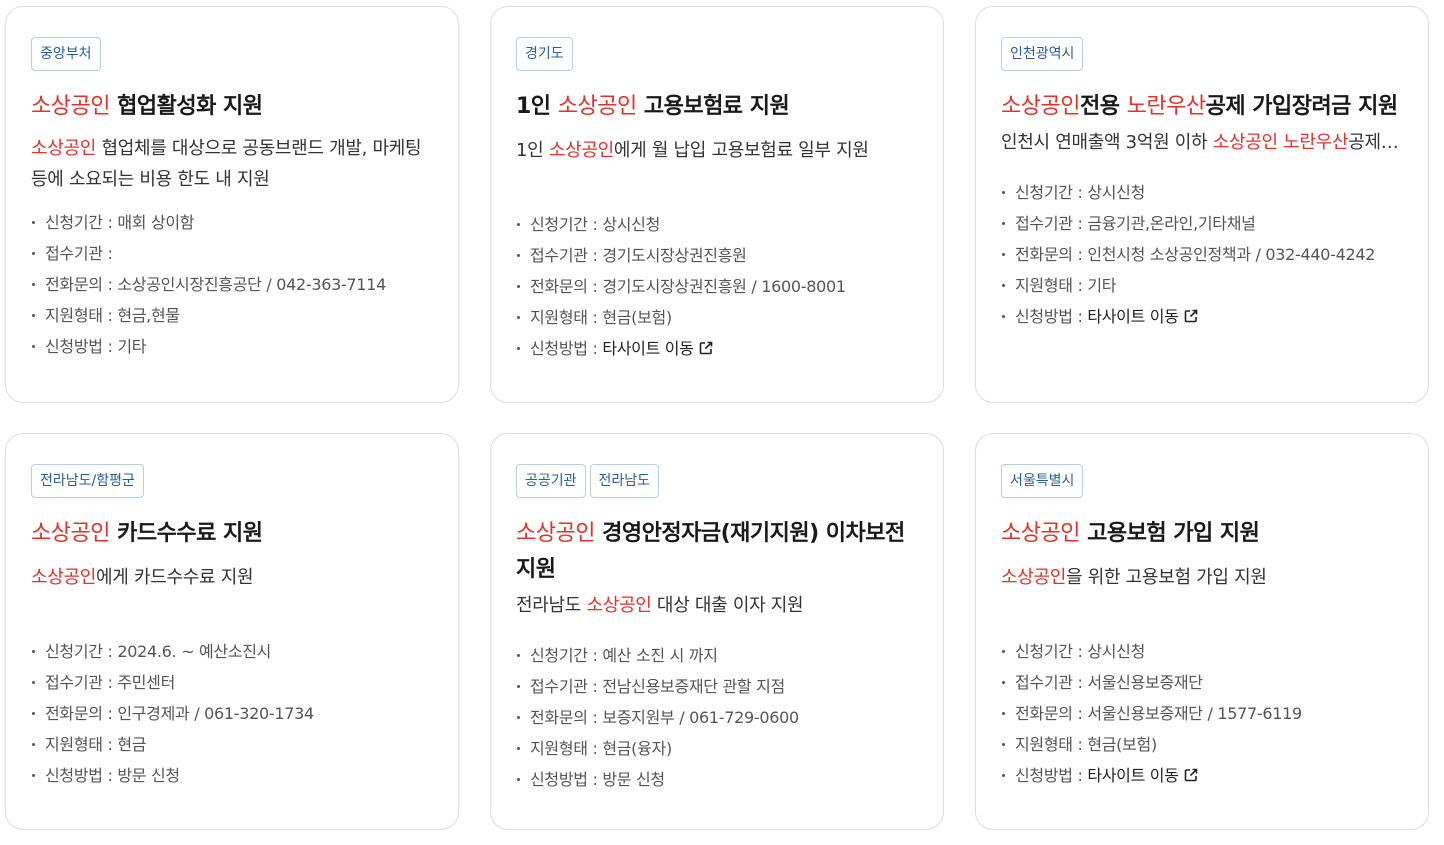 The image size is (1444, 845). I want to click on program-description: 전라남도 소상공인 대상 대출 이자 지원, so click(717, 610).